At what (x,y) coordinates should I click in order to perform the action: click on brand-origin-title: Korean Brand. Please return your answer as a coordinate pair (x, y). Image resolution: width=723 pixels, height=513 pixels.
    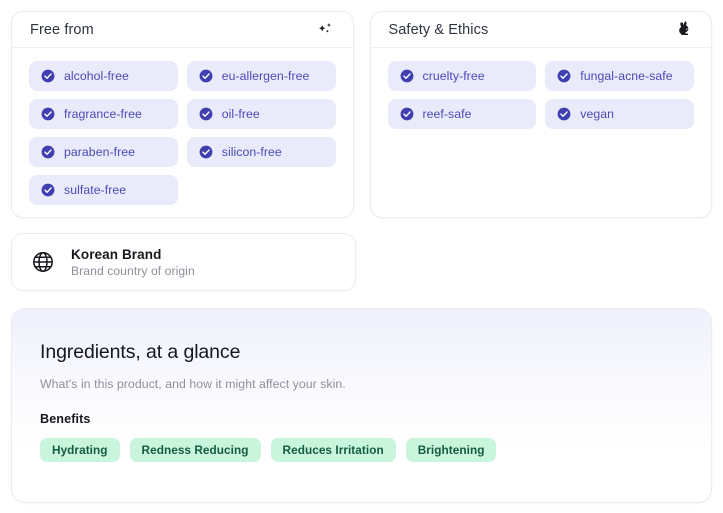
    Looking at the image, I should click on (116, 254).